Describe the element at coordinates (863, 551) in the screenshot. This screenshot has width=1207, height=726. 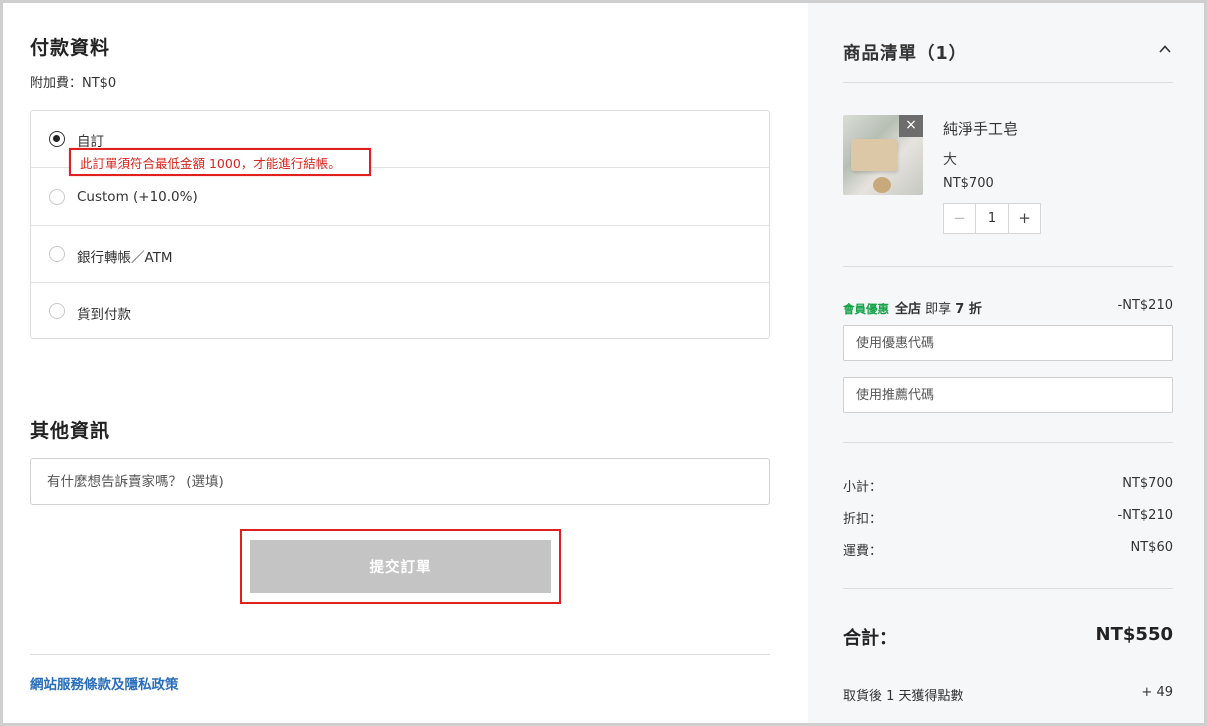
I see `shipping-label: 運費：` at that location.